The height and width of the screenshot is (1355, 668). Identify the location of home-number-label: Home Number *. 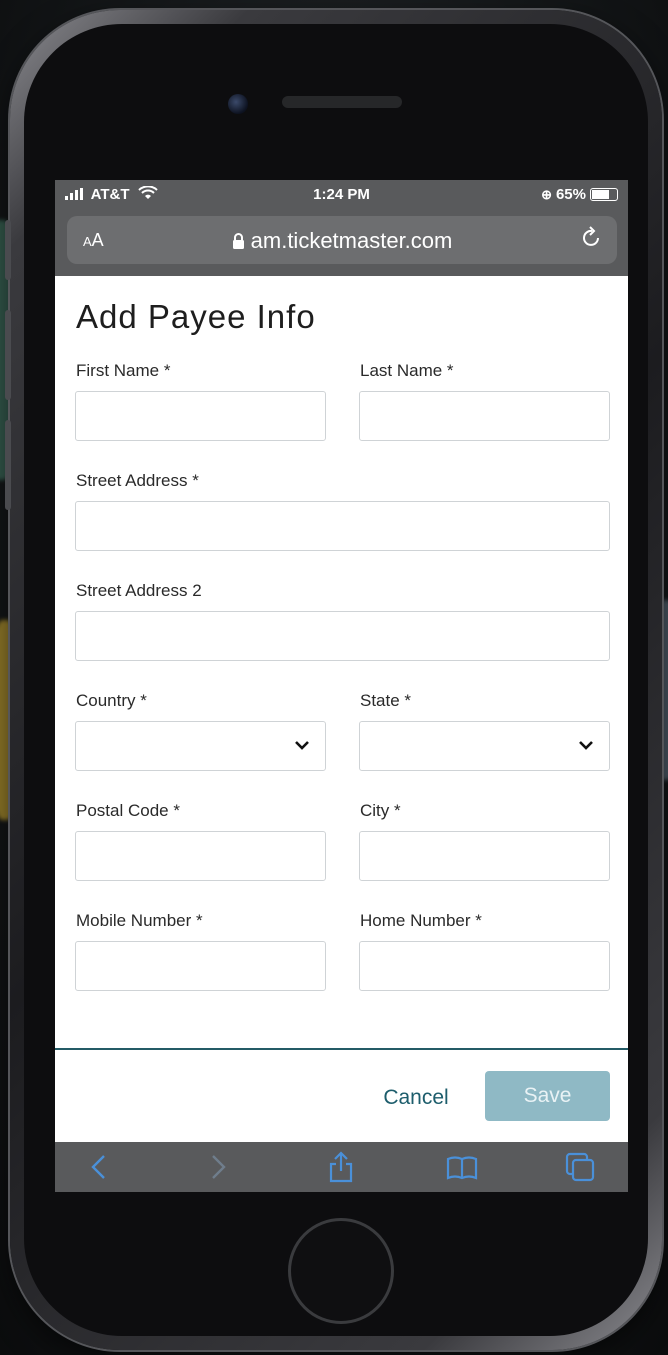
(421, 920).